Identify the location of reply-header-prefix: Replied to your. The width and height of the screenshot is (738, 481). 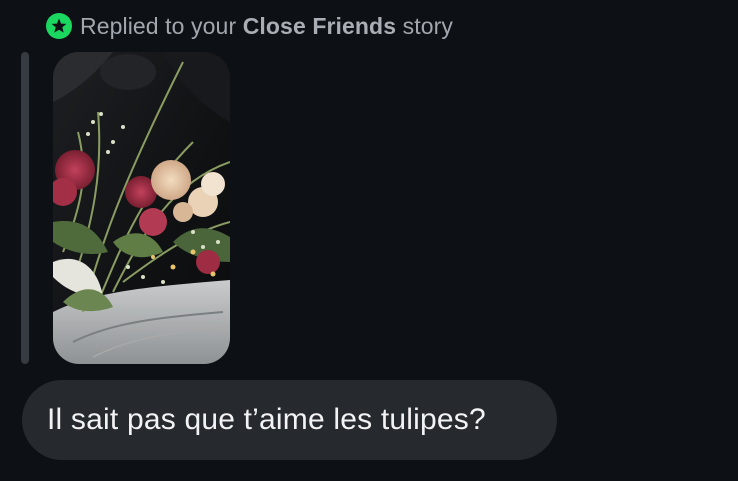
(161, 25).